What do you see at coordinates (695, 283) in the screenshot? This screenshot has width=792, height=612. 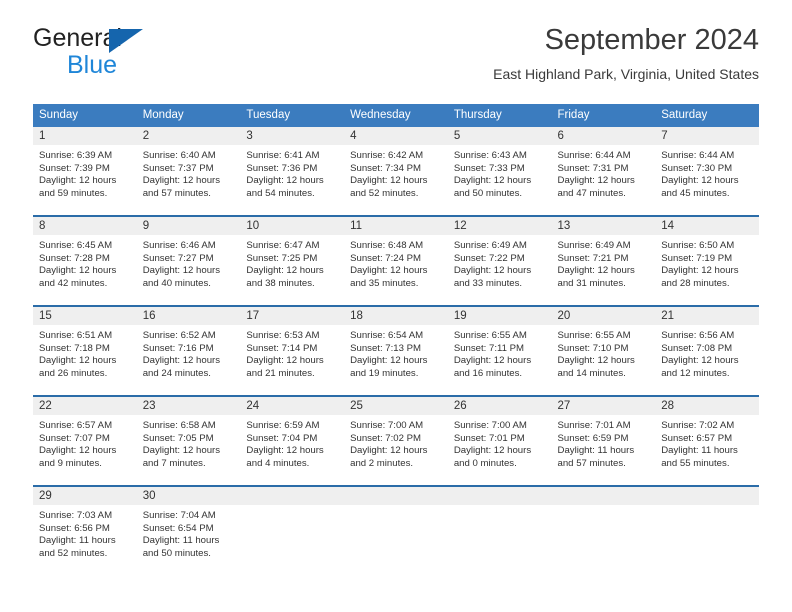 I see `daylight-text-line2: and 28 minutes.` at bounding box center [695, 283].